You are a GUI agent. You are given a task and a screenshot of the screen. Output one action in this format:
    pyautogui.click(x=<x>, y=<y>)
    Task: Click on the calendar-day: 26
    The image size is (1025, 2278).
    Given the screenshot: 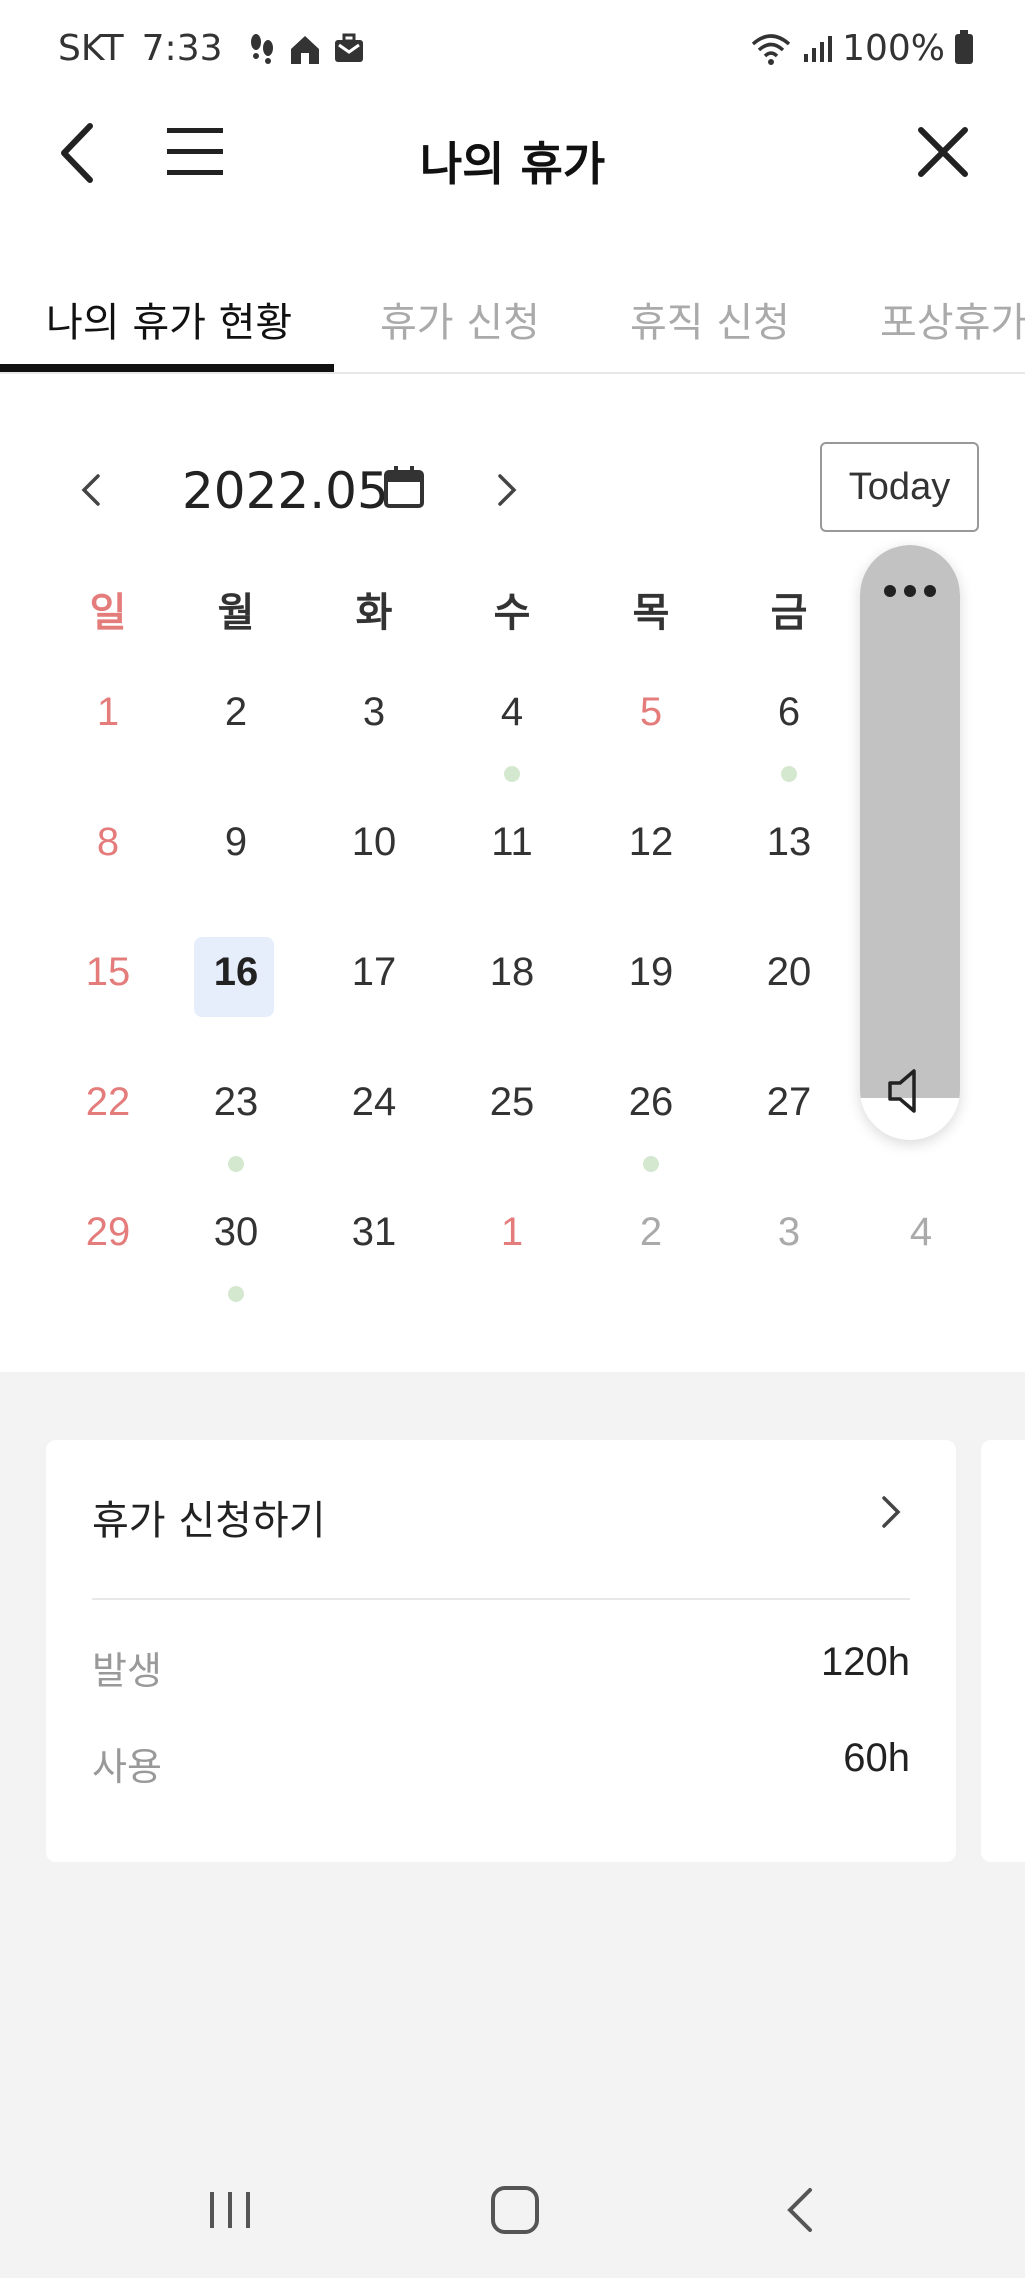 What is the action you would take?
    pyautogui.click(x=651, y=1115)
    